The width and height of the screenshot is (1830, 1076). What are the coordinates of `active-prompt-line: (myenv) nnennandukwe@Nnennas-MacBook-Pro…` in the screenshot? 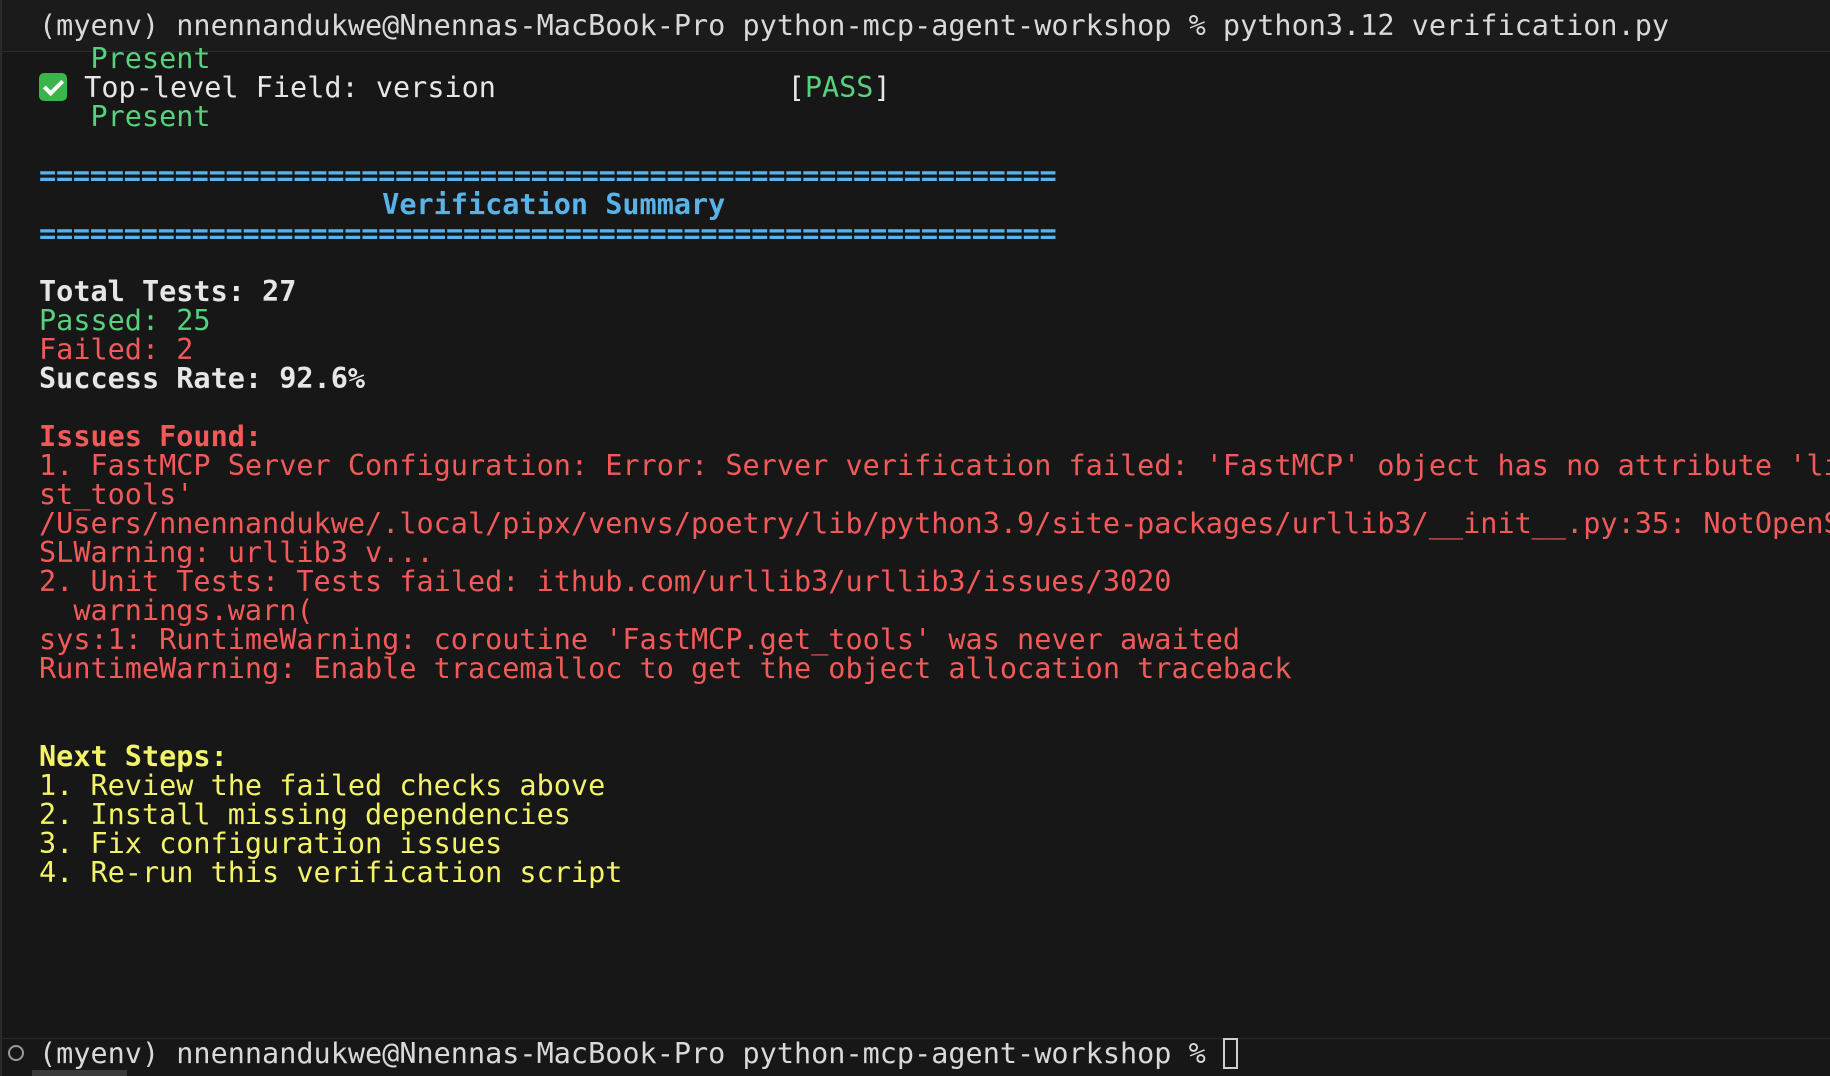 It's located at (638, 1054).